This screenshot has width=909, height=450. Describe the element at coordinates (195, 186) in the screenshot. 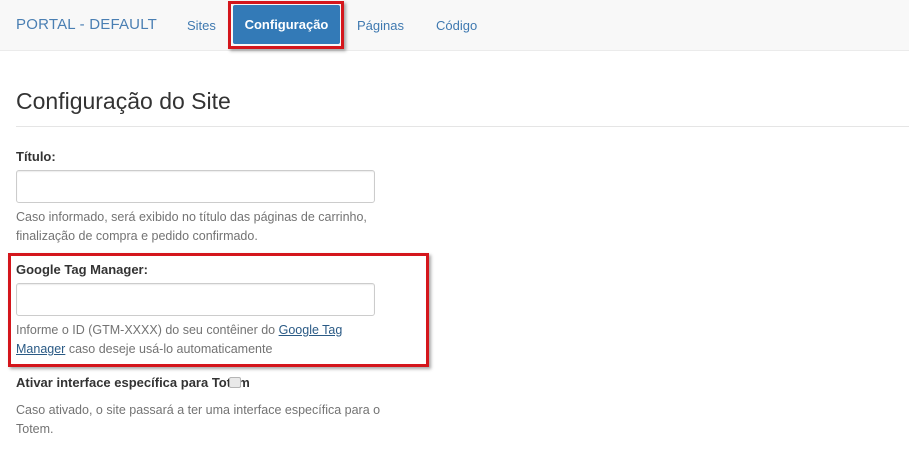

I see `titulo-input` at that location.